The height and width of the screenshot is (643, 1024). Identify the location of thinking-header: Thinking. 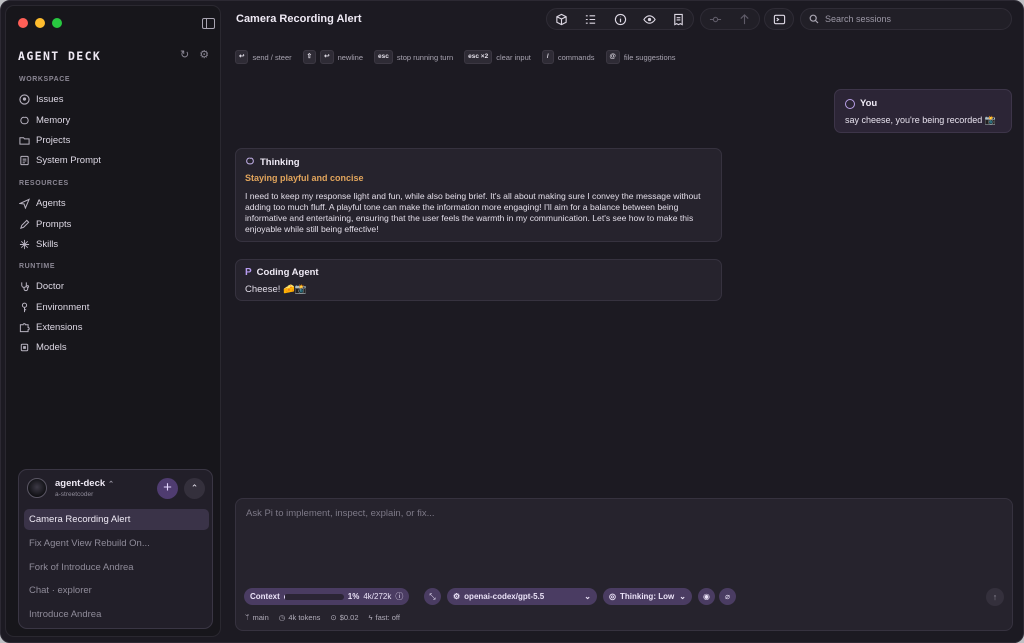
(272, 162).